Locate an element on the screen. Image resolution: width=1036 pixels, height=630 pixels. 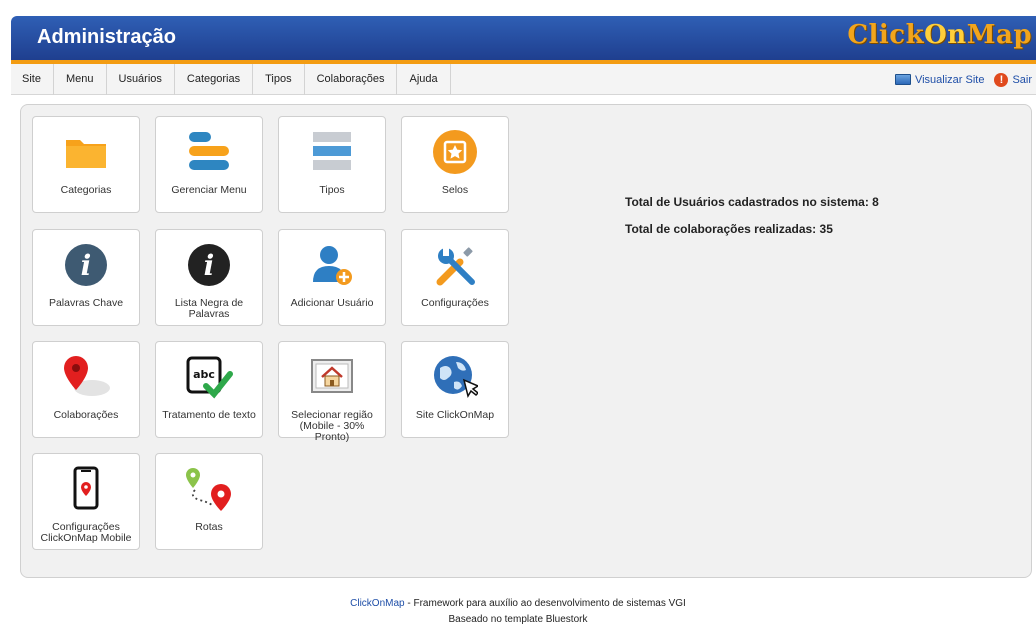
page-title: Administração is located at coordinates (106, 37).